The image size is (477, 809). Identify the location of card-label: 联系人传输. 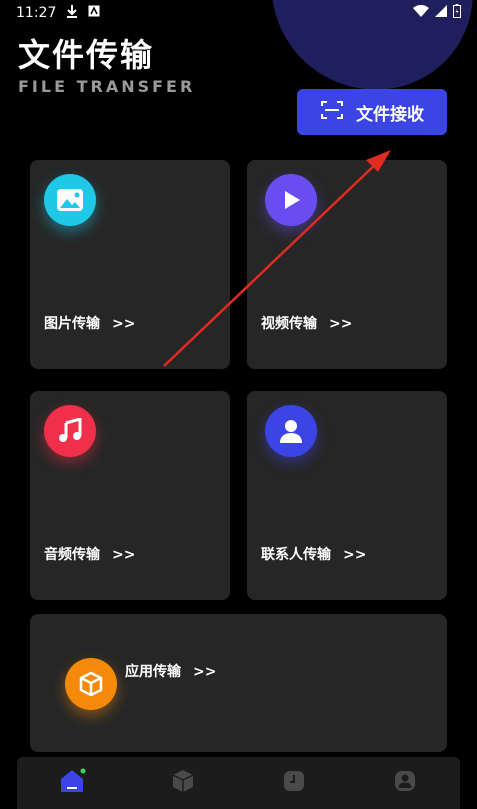
(296, 555).